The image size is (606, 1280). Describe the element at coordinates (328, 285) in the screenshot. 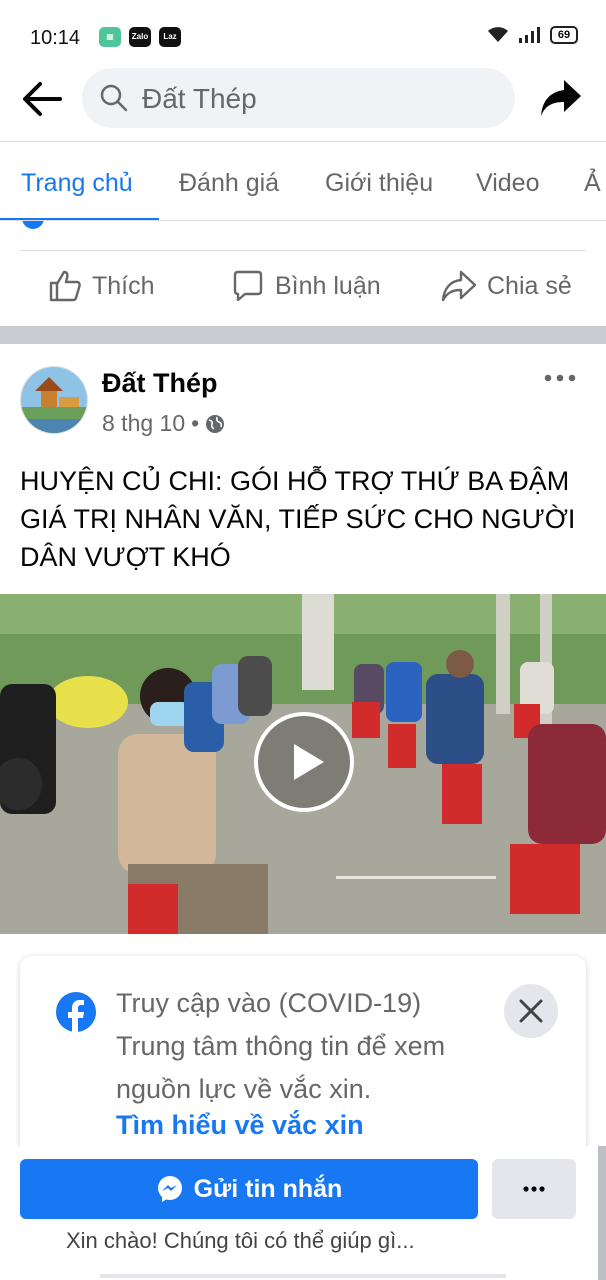

I see `comment-label: Bình luận` at that location.